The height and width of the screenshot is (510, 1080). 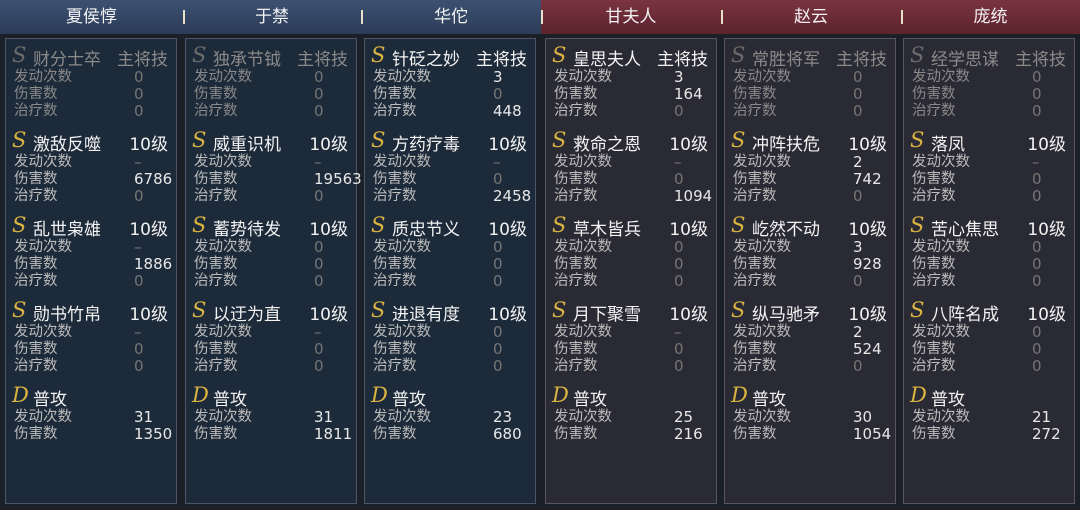 What do you see at coordinates (989, 226) in the screenshot?
I see `skill-header: S 苦心焦思 10级` at bounding box center [989, 226].